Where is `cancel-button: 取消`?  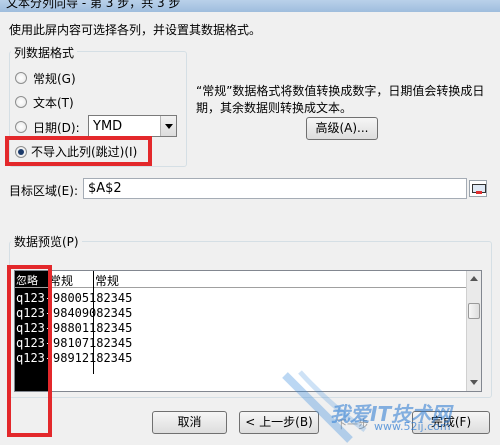
cancel-button: 取消 is located at coordinates (189, 422).